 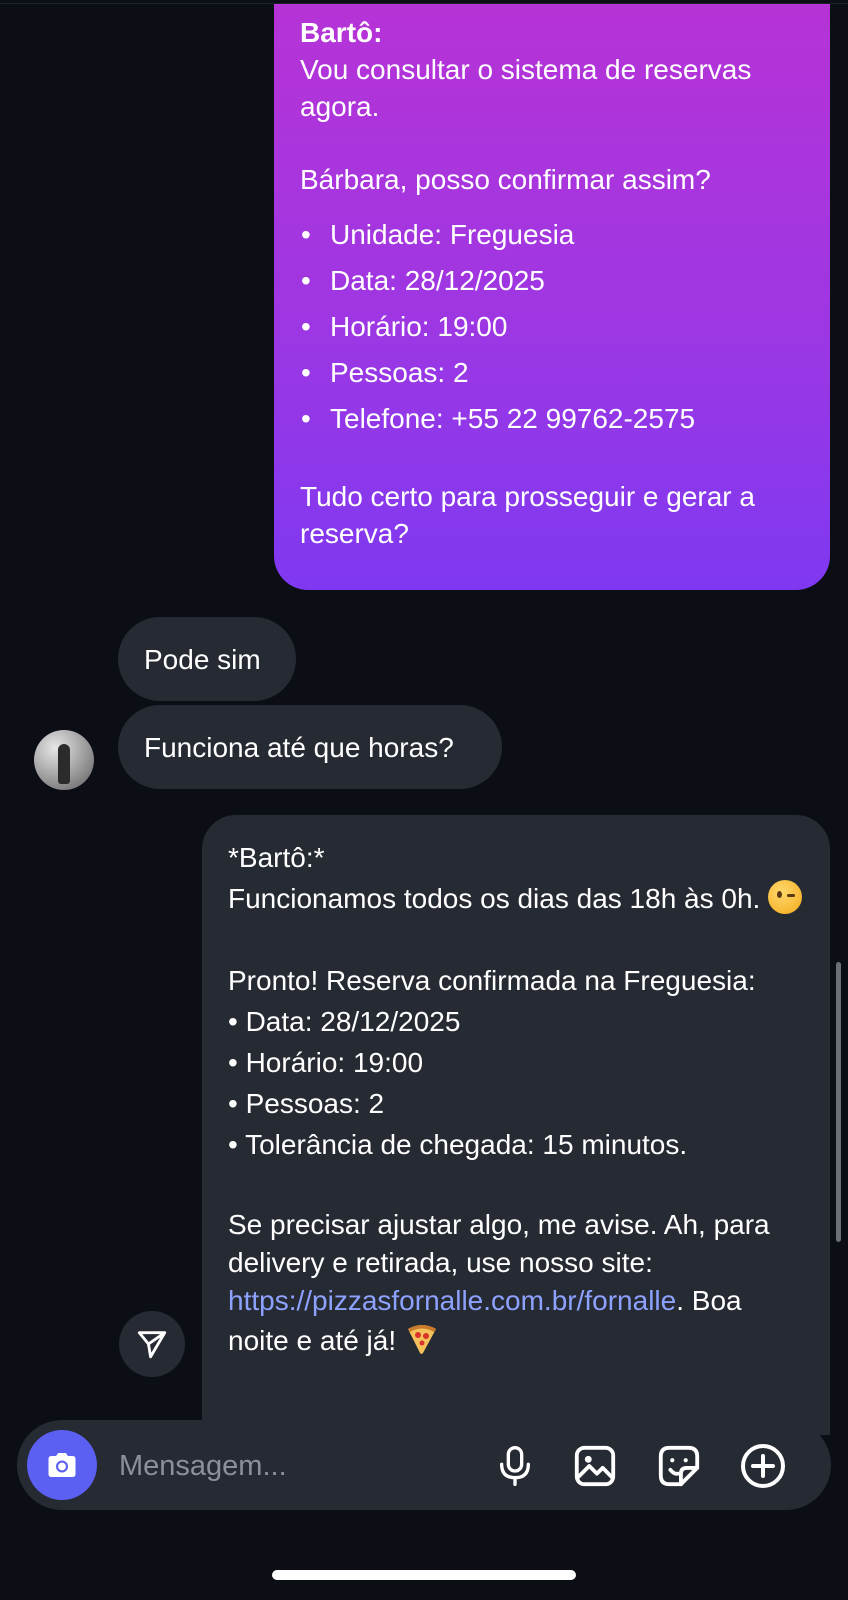 I want to click on list-item: Horário: 19:00, so click(x=553, y=327).